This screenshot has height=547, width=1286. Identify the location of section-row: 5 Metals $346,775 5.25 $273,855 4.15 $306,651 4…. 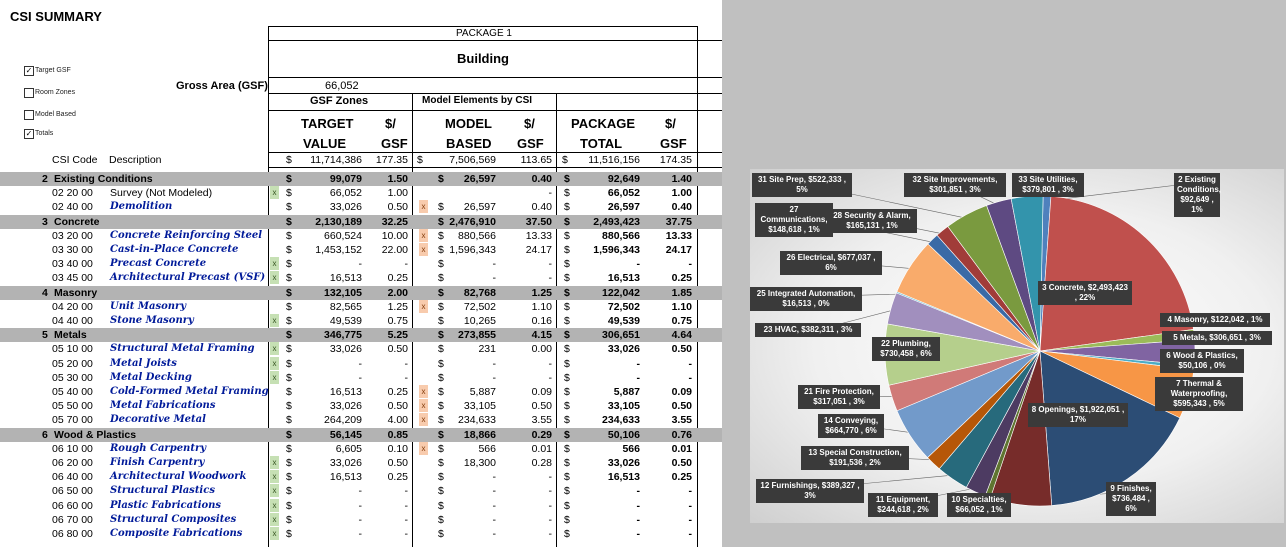
(361, 335).